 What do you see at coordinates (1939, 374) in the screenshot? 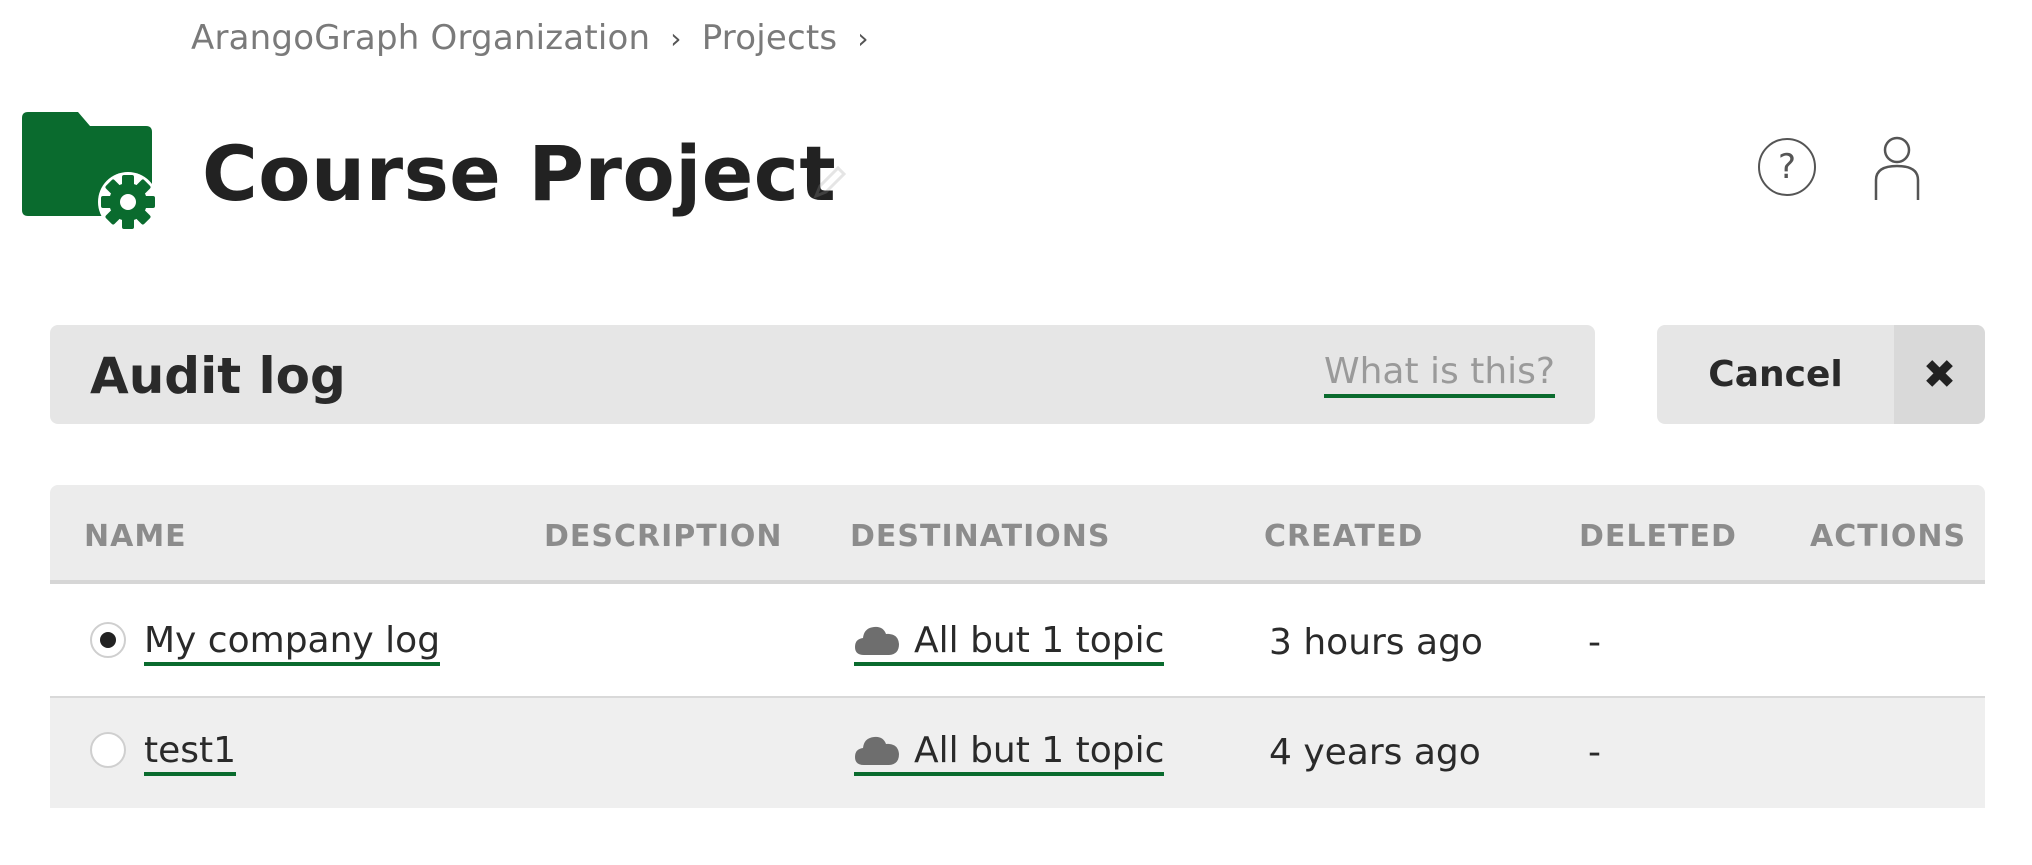
I see `close-icon: ✖` at bounding box center [1939, 374].